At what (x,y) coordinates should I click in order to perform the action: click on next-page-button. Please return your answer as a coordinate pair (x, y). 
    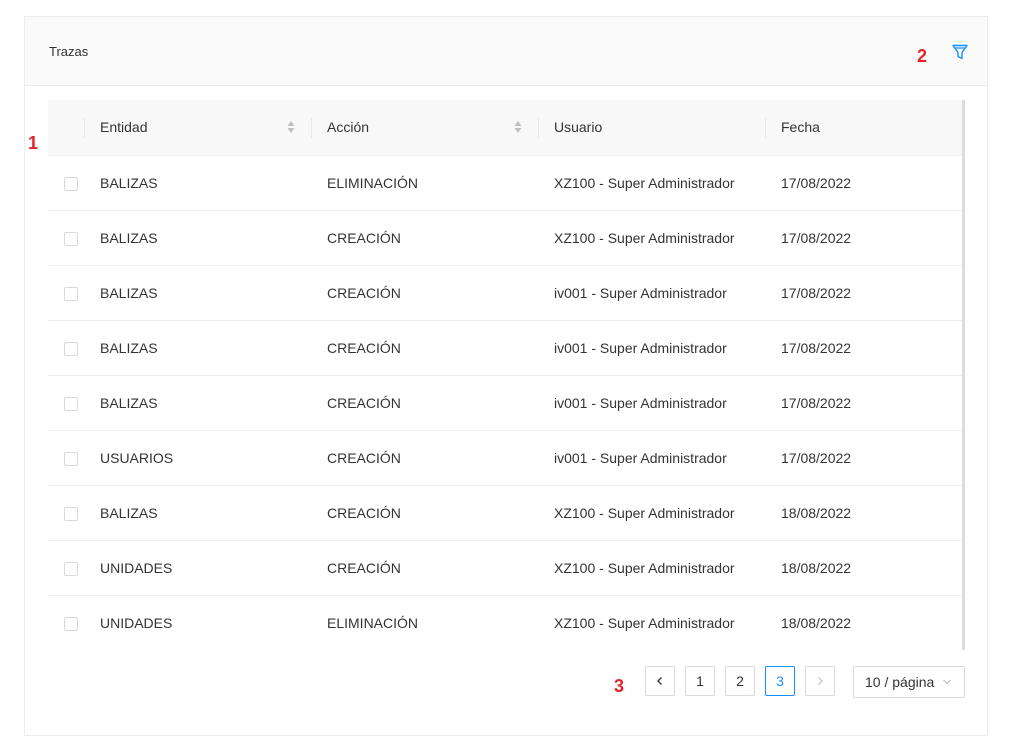
    Looking at the image, I should click on (820, 681).